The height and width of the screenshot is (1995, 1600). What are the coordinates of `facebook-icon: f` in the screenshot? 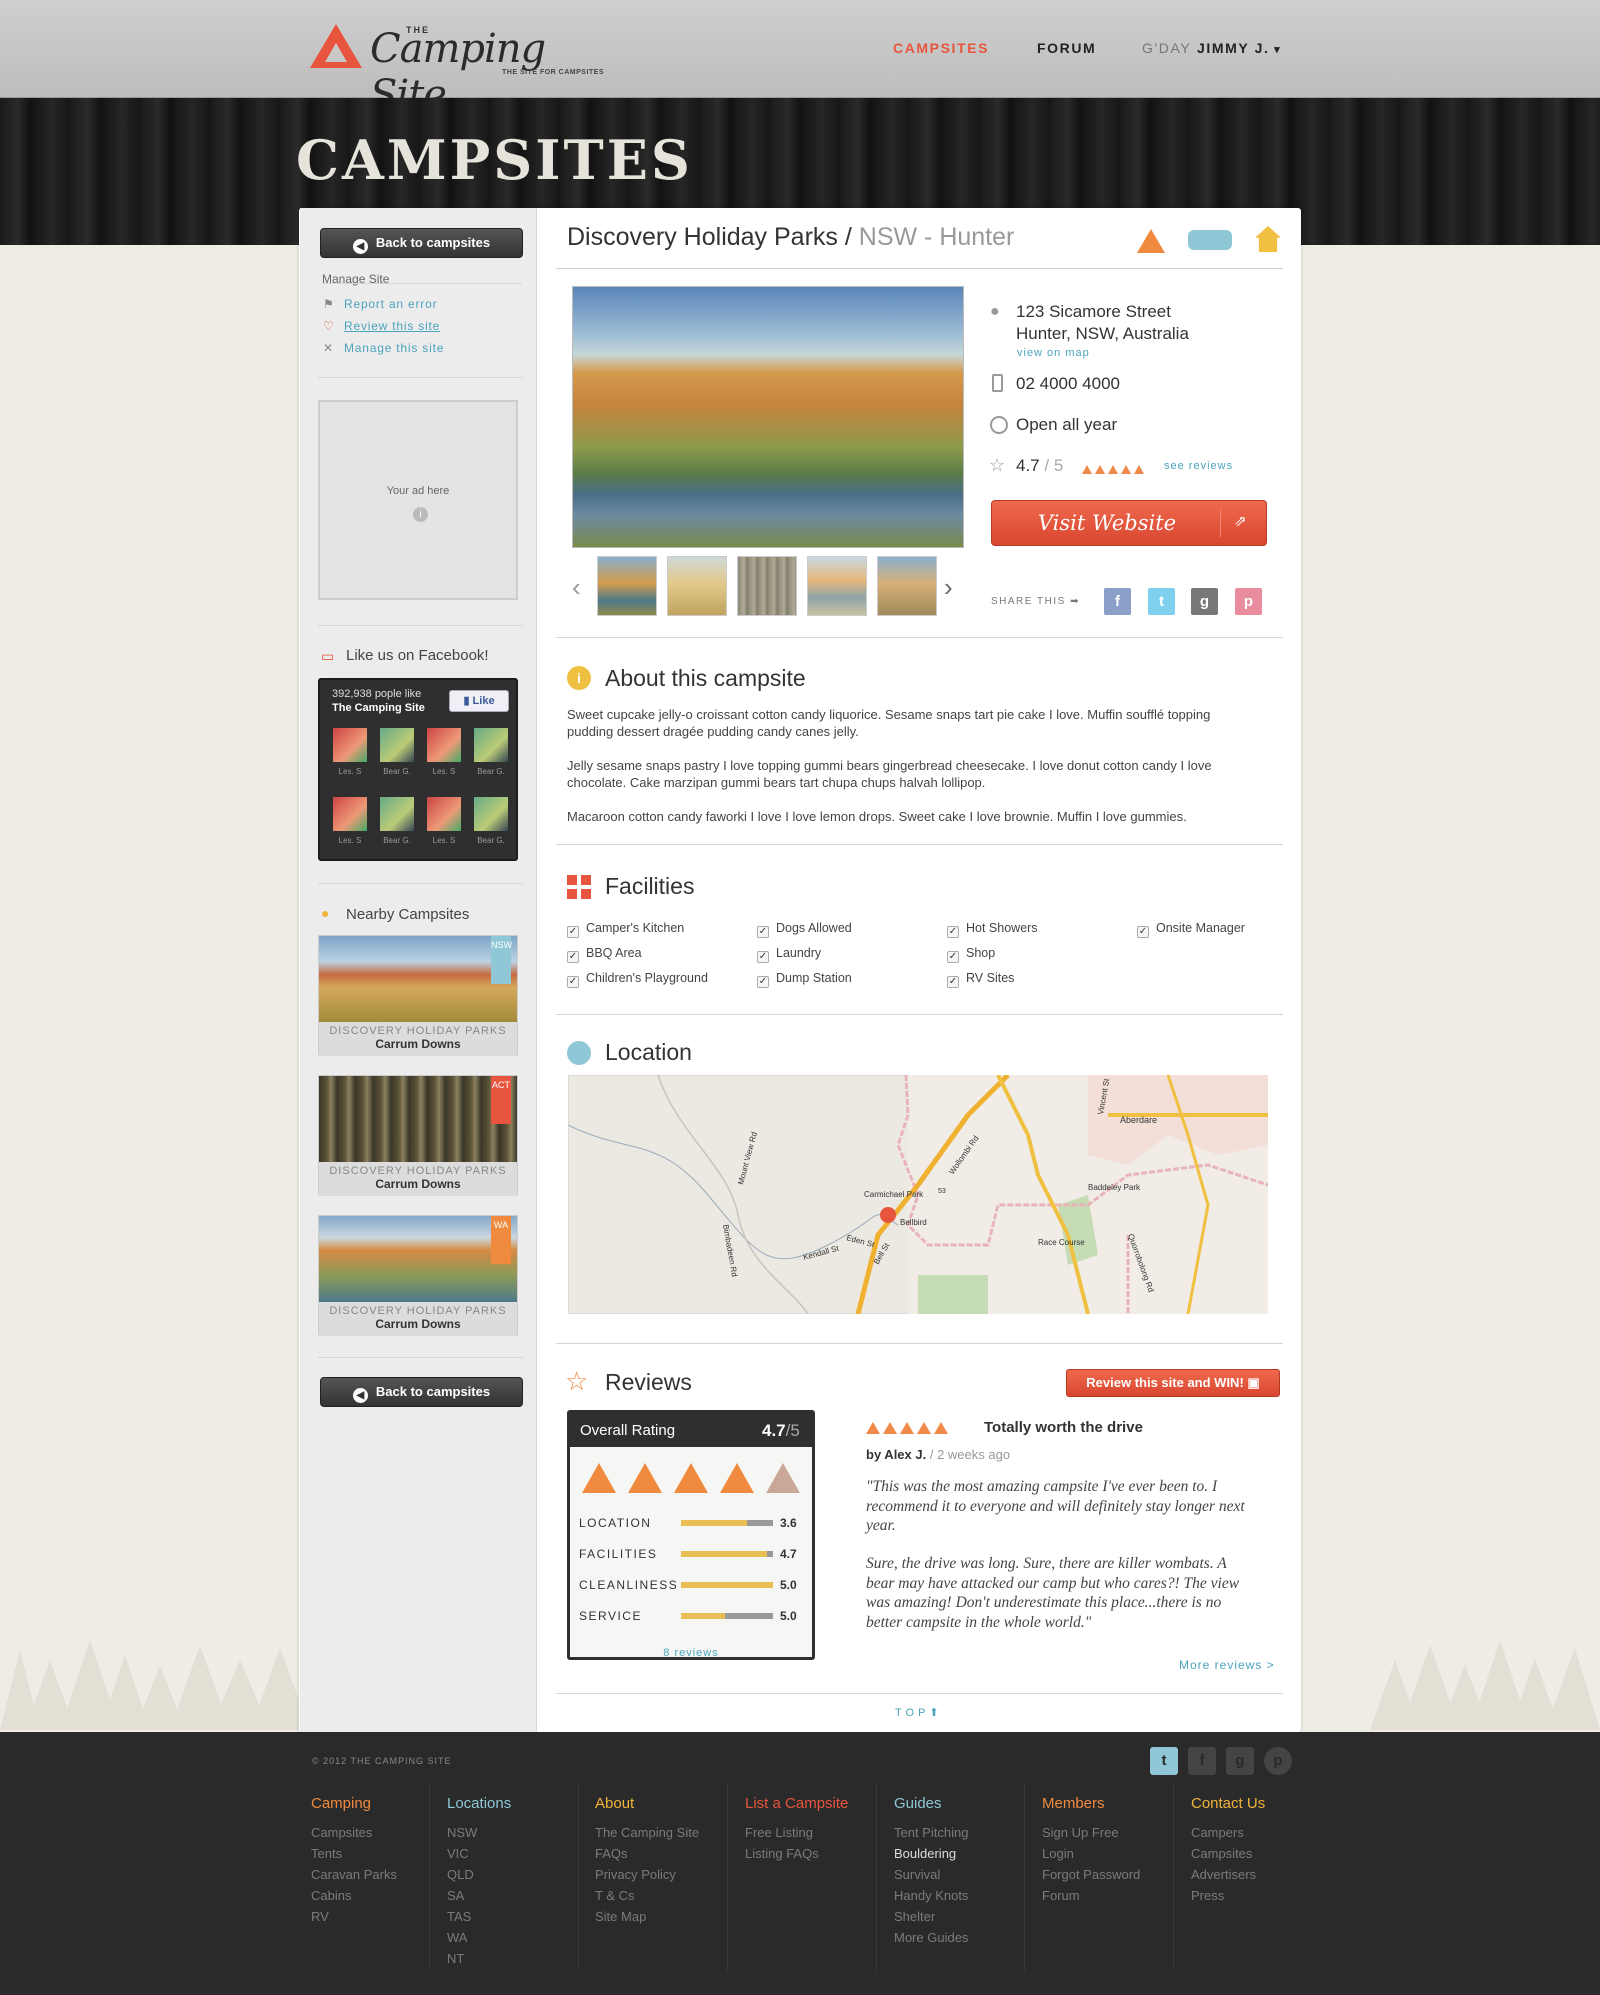 It's located at (1202, 1761).